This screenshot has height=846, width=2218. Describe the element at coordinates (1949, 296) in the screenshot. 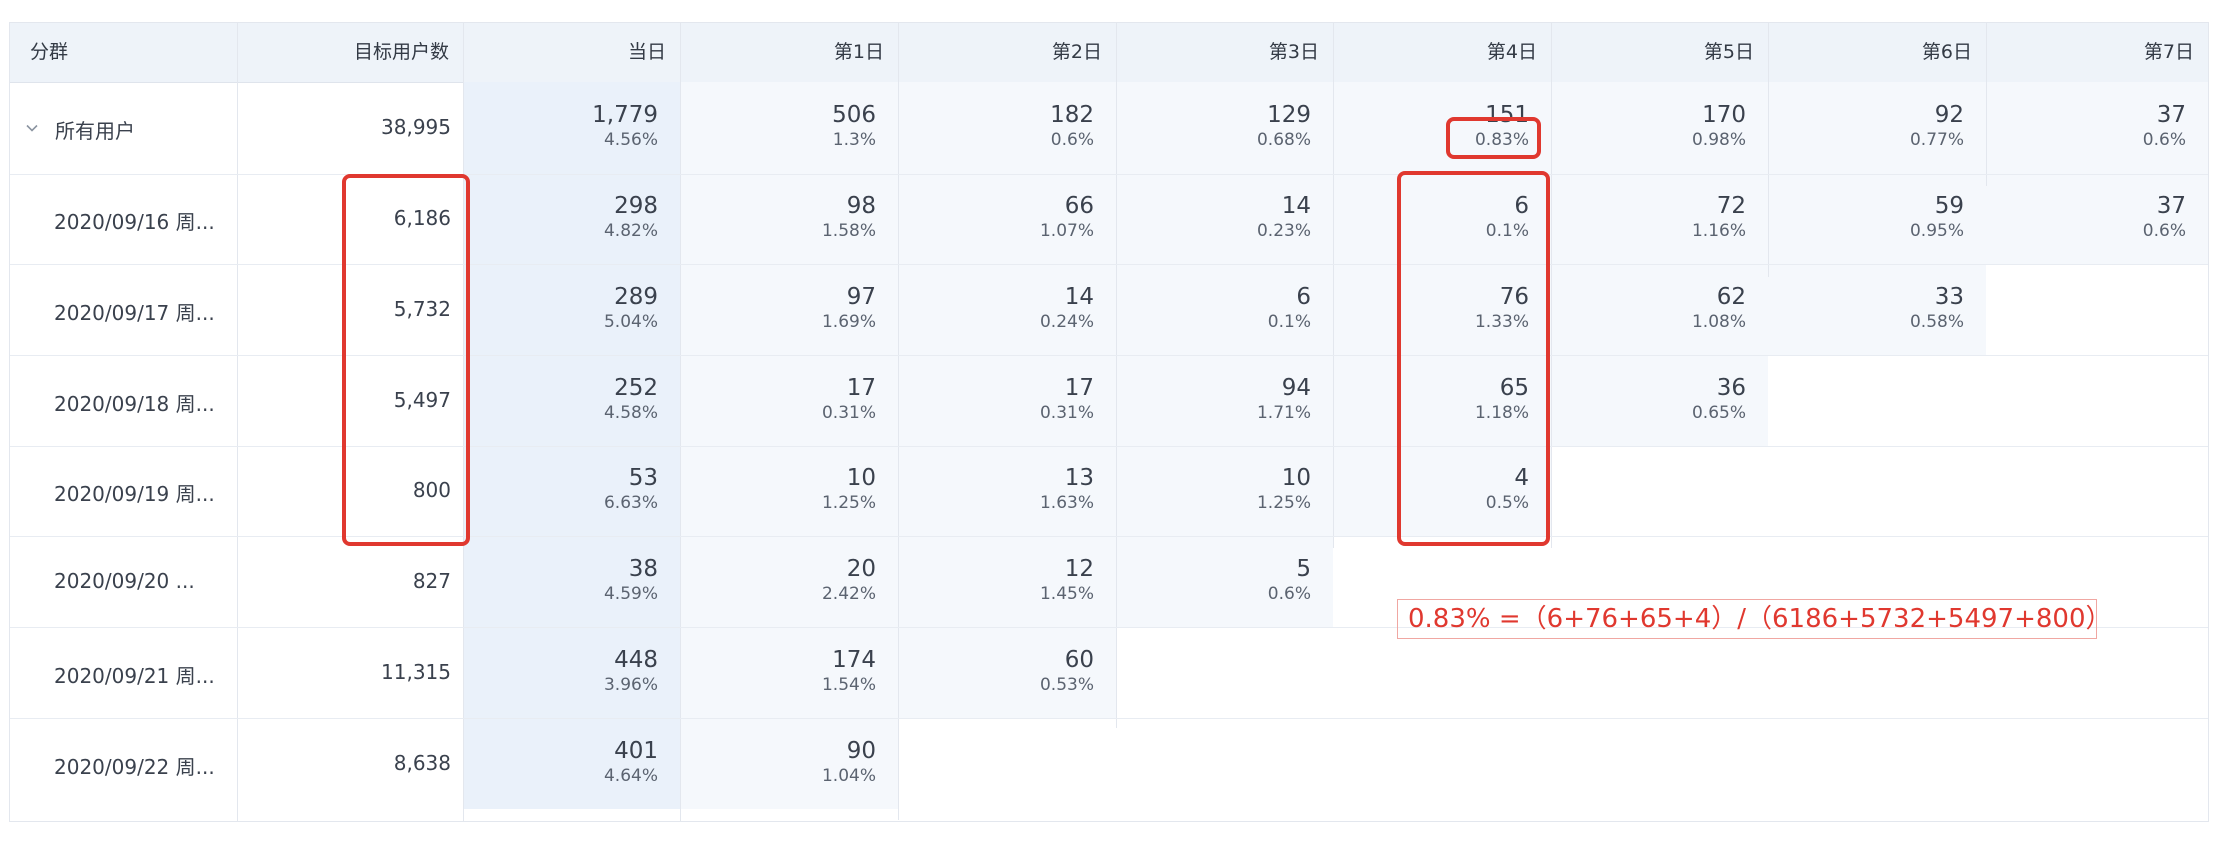

I see `retention-count: 33` at that location.